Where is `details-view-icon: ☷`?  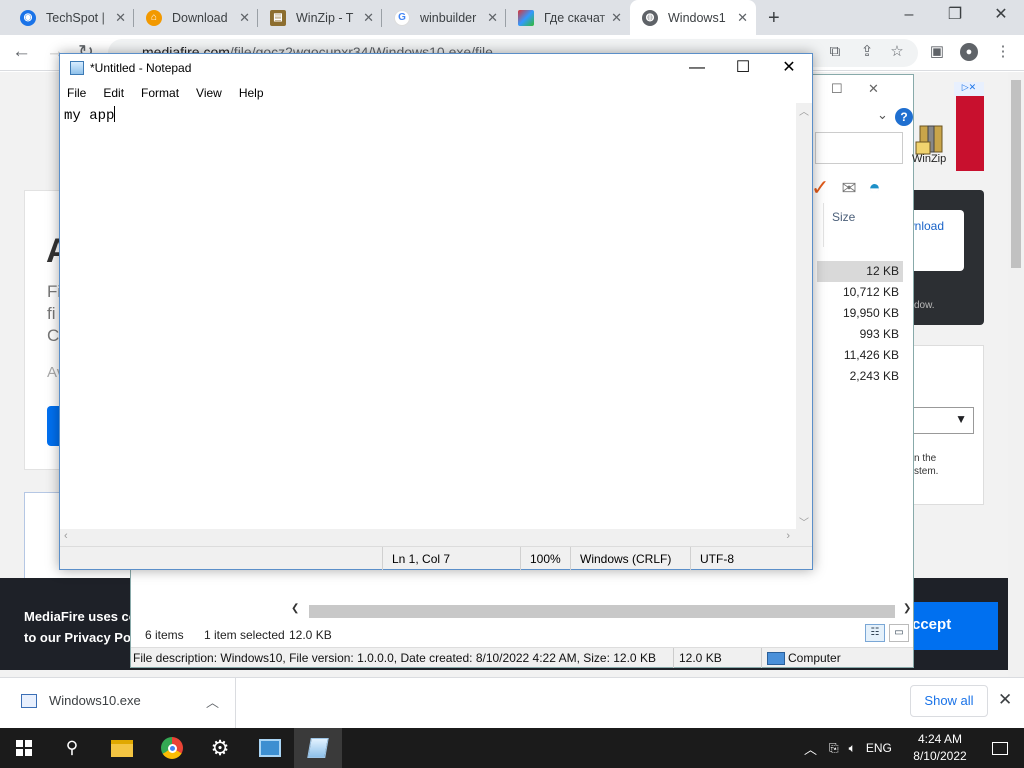
details-view-icon: ☷ is located at coordinates (875, 633).